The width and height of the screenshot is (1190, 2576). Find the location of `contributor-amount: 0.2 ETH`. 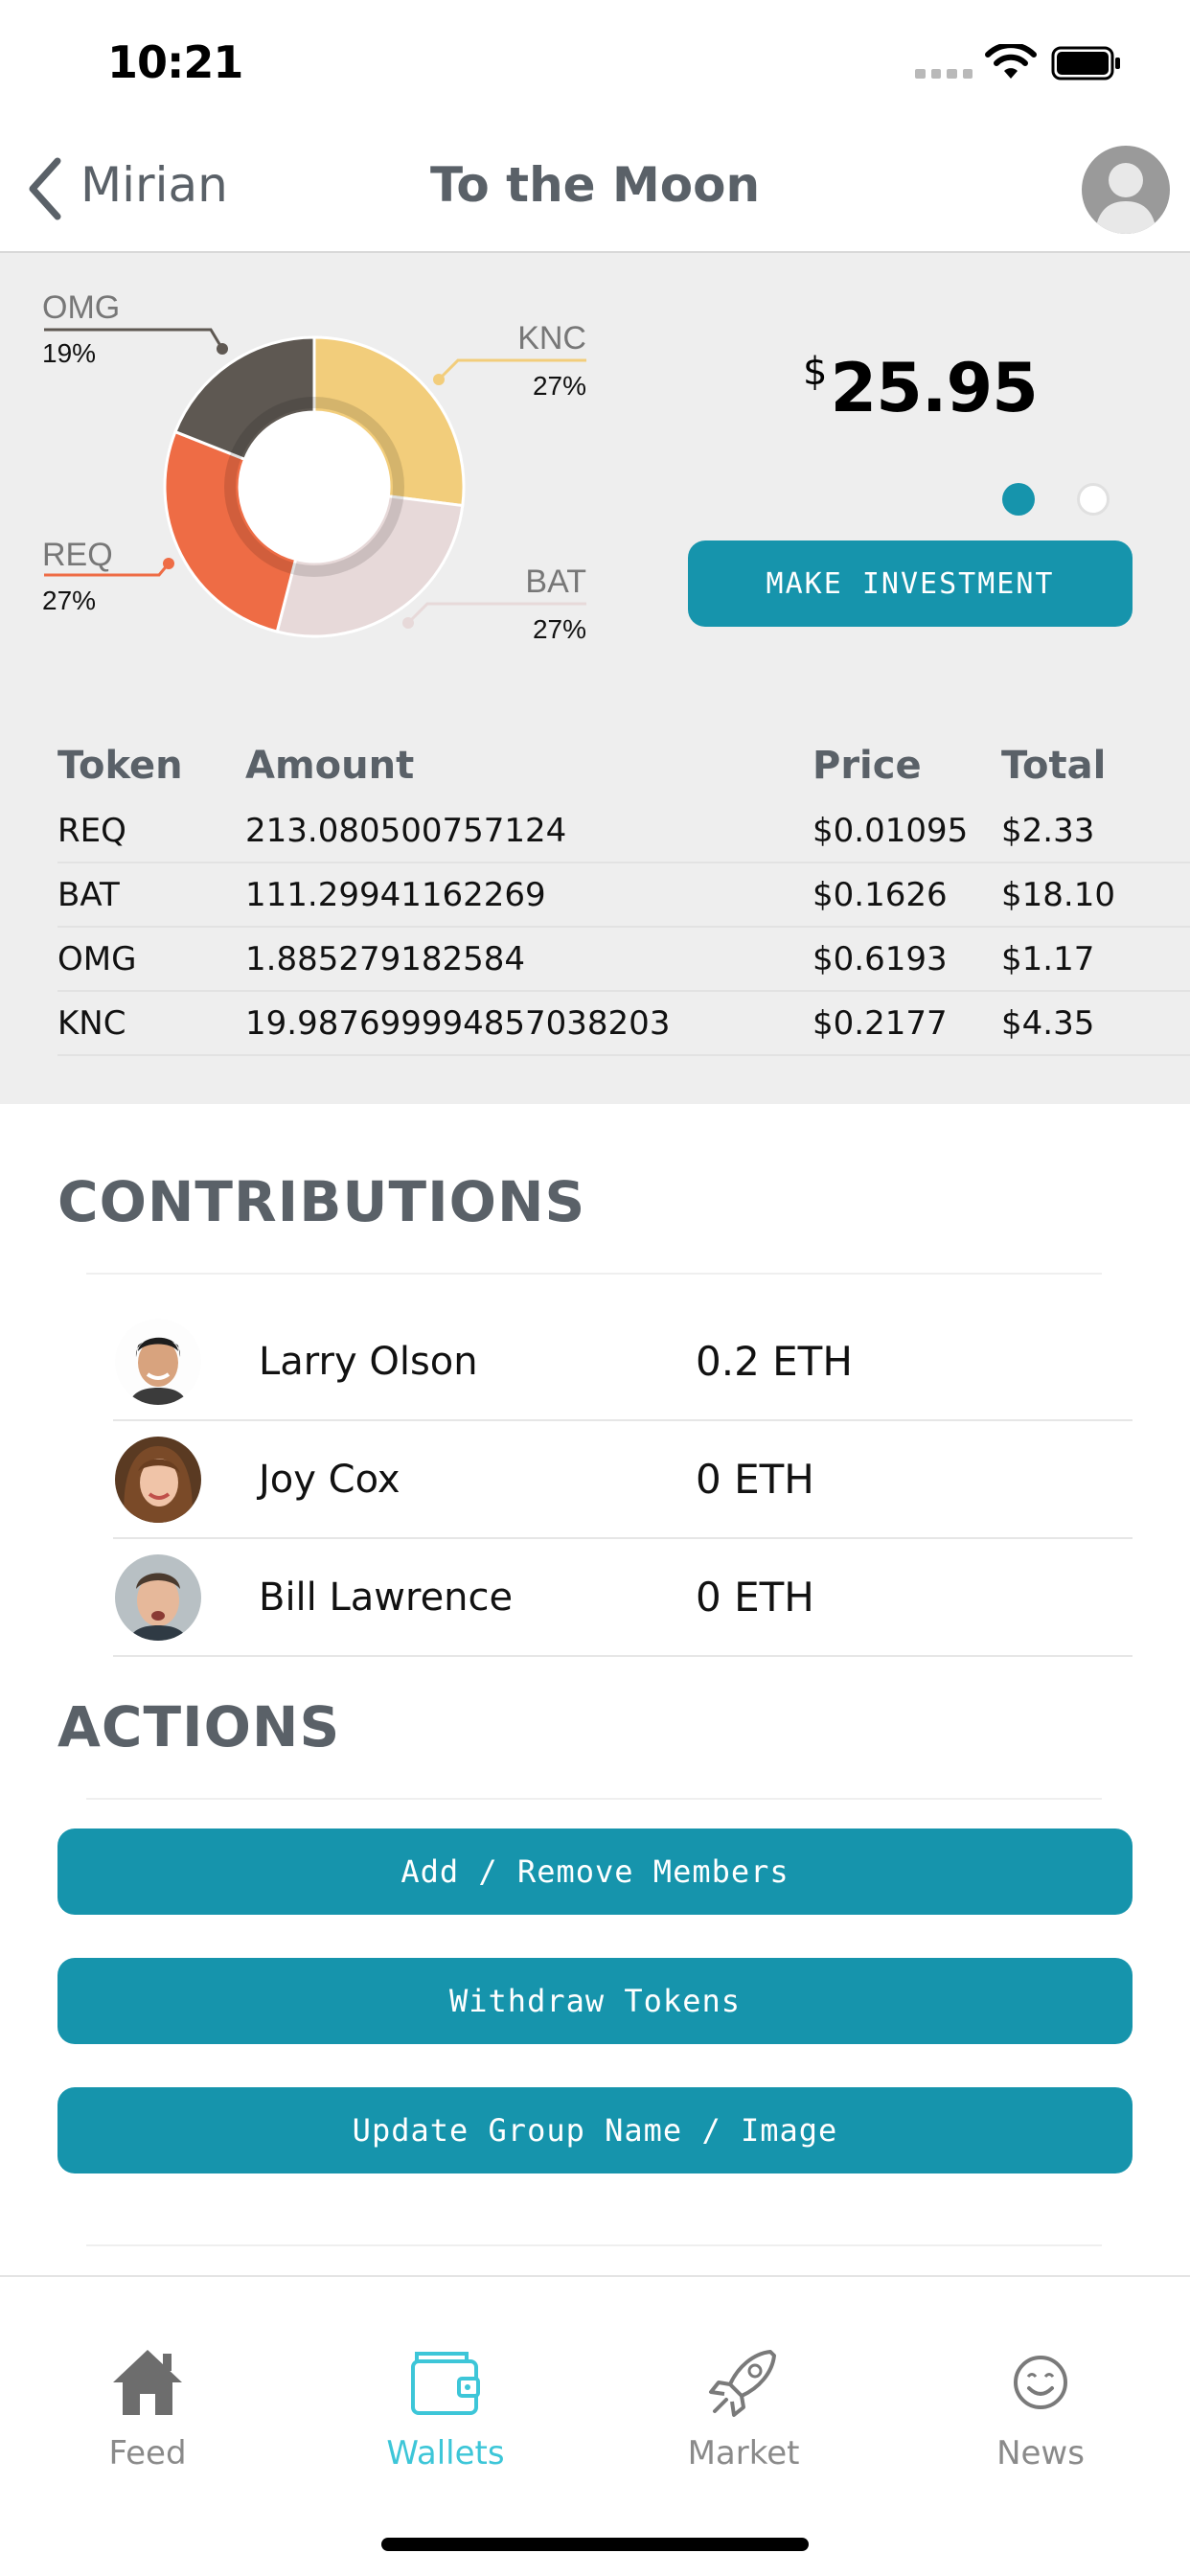

contributor-amount: 0.2 ETH is located at coordinates (775, 1361).